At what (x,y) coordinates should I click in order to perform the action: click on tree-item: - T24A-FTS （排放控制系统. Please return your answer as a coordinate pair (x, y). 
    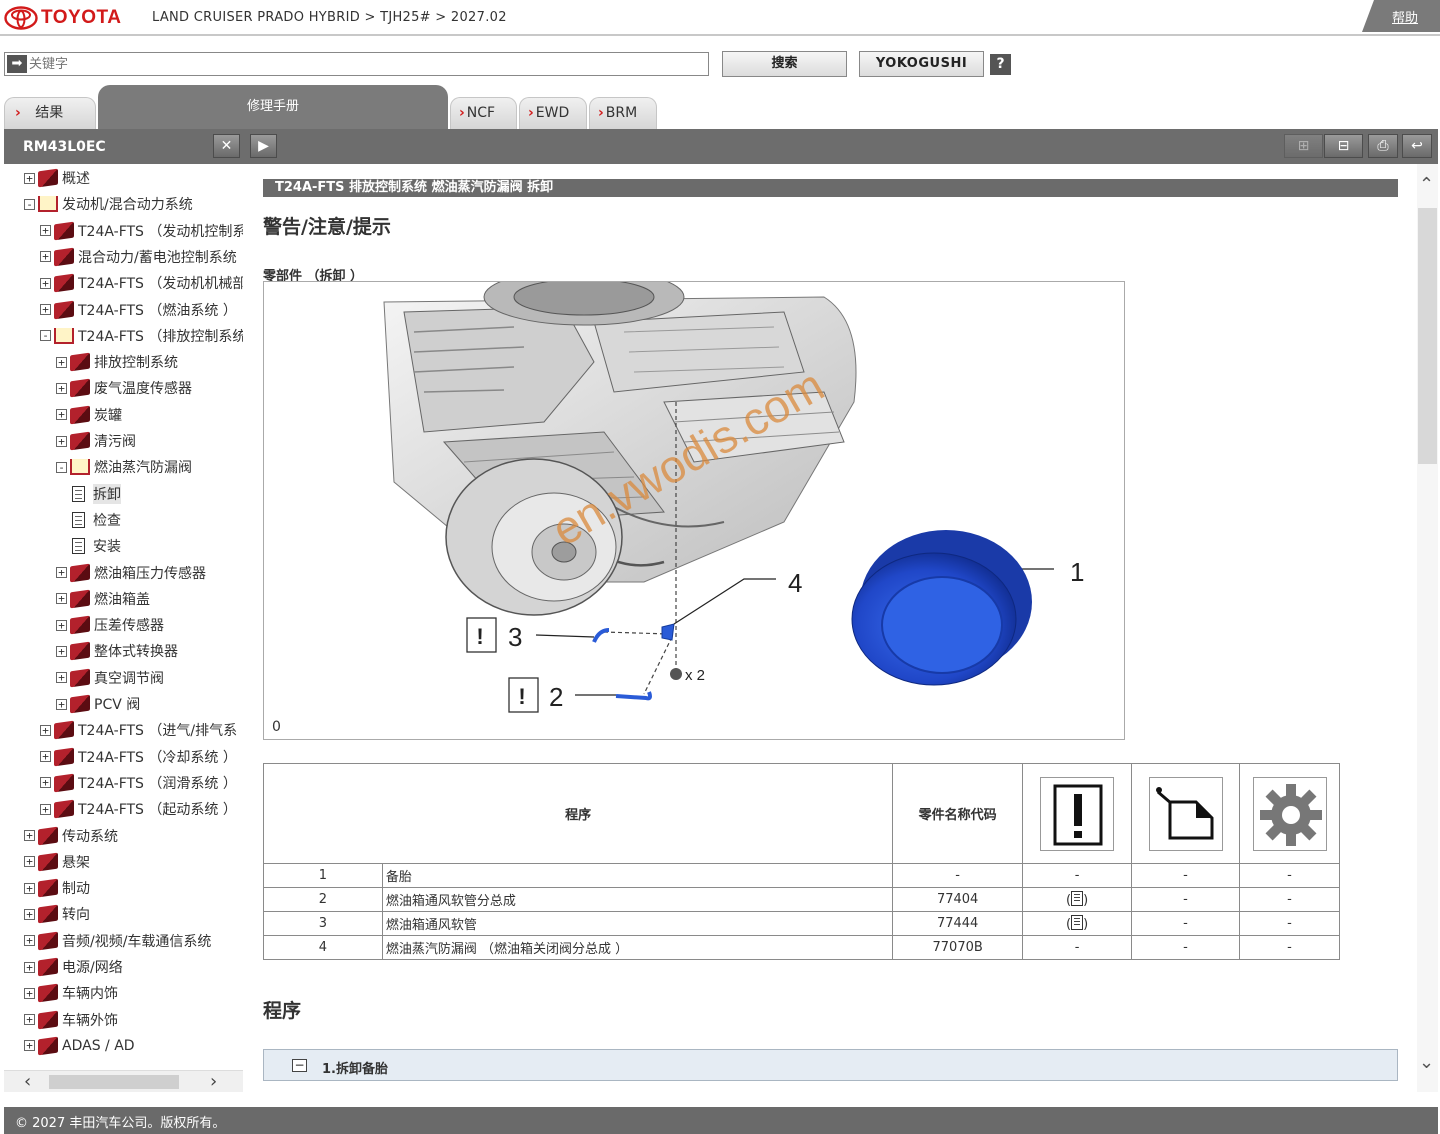
    Looking at the image, I should click on (141, 336).